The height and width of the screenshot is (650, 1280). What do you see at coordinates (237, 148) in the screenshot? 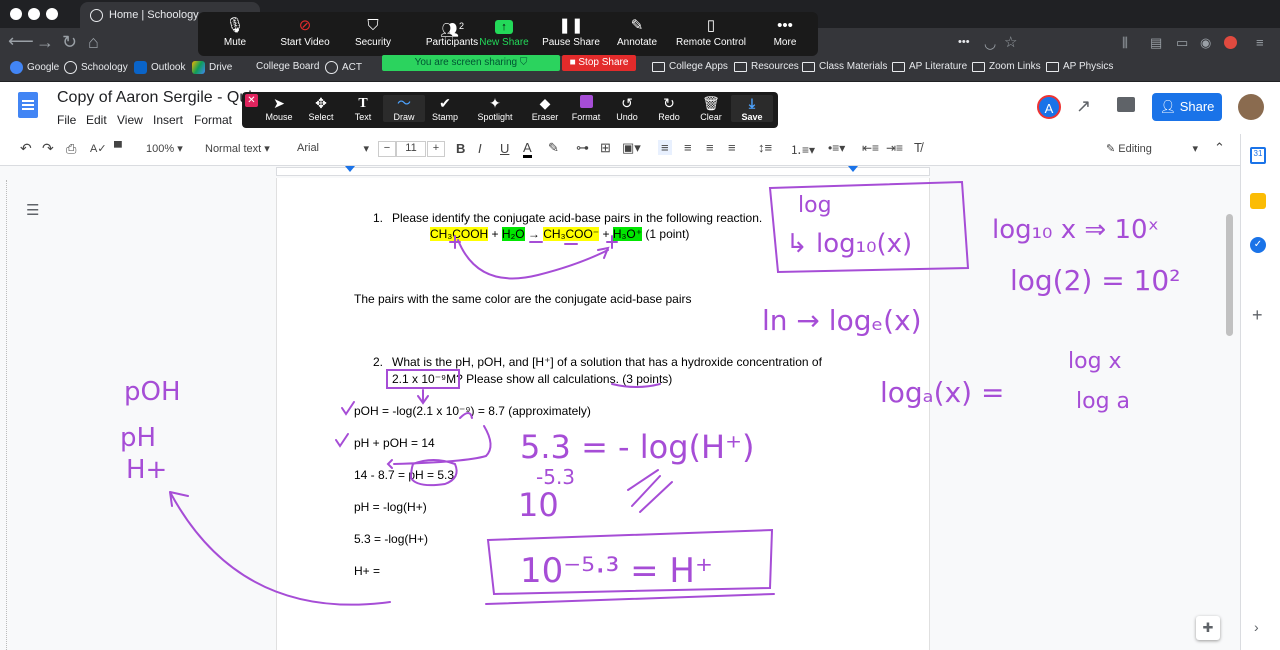
I see `style-select: Normal text ▾` at bounding box center [237, 148].